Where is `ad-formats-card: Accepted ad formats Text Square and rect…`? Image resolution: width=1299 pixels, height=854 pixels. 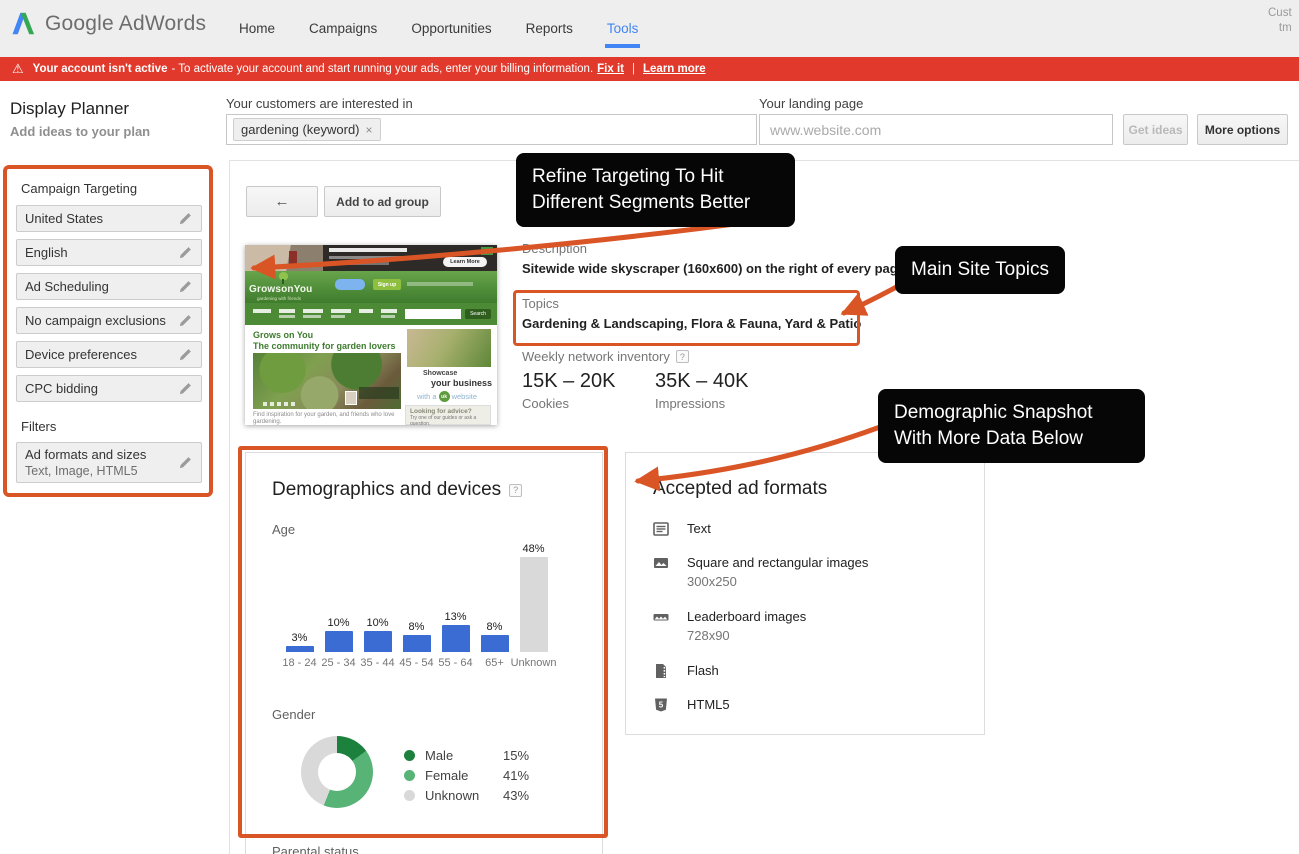
ad-formats-card: Accepted ad formats Text Square and rect… is located at coordinates (805, 593).